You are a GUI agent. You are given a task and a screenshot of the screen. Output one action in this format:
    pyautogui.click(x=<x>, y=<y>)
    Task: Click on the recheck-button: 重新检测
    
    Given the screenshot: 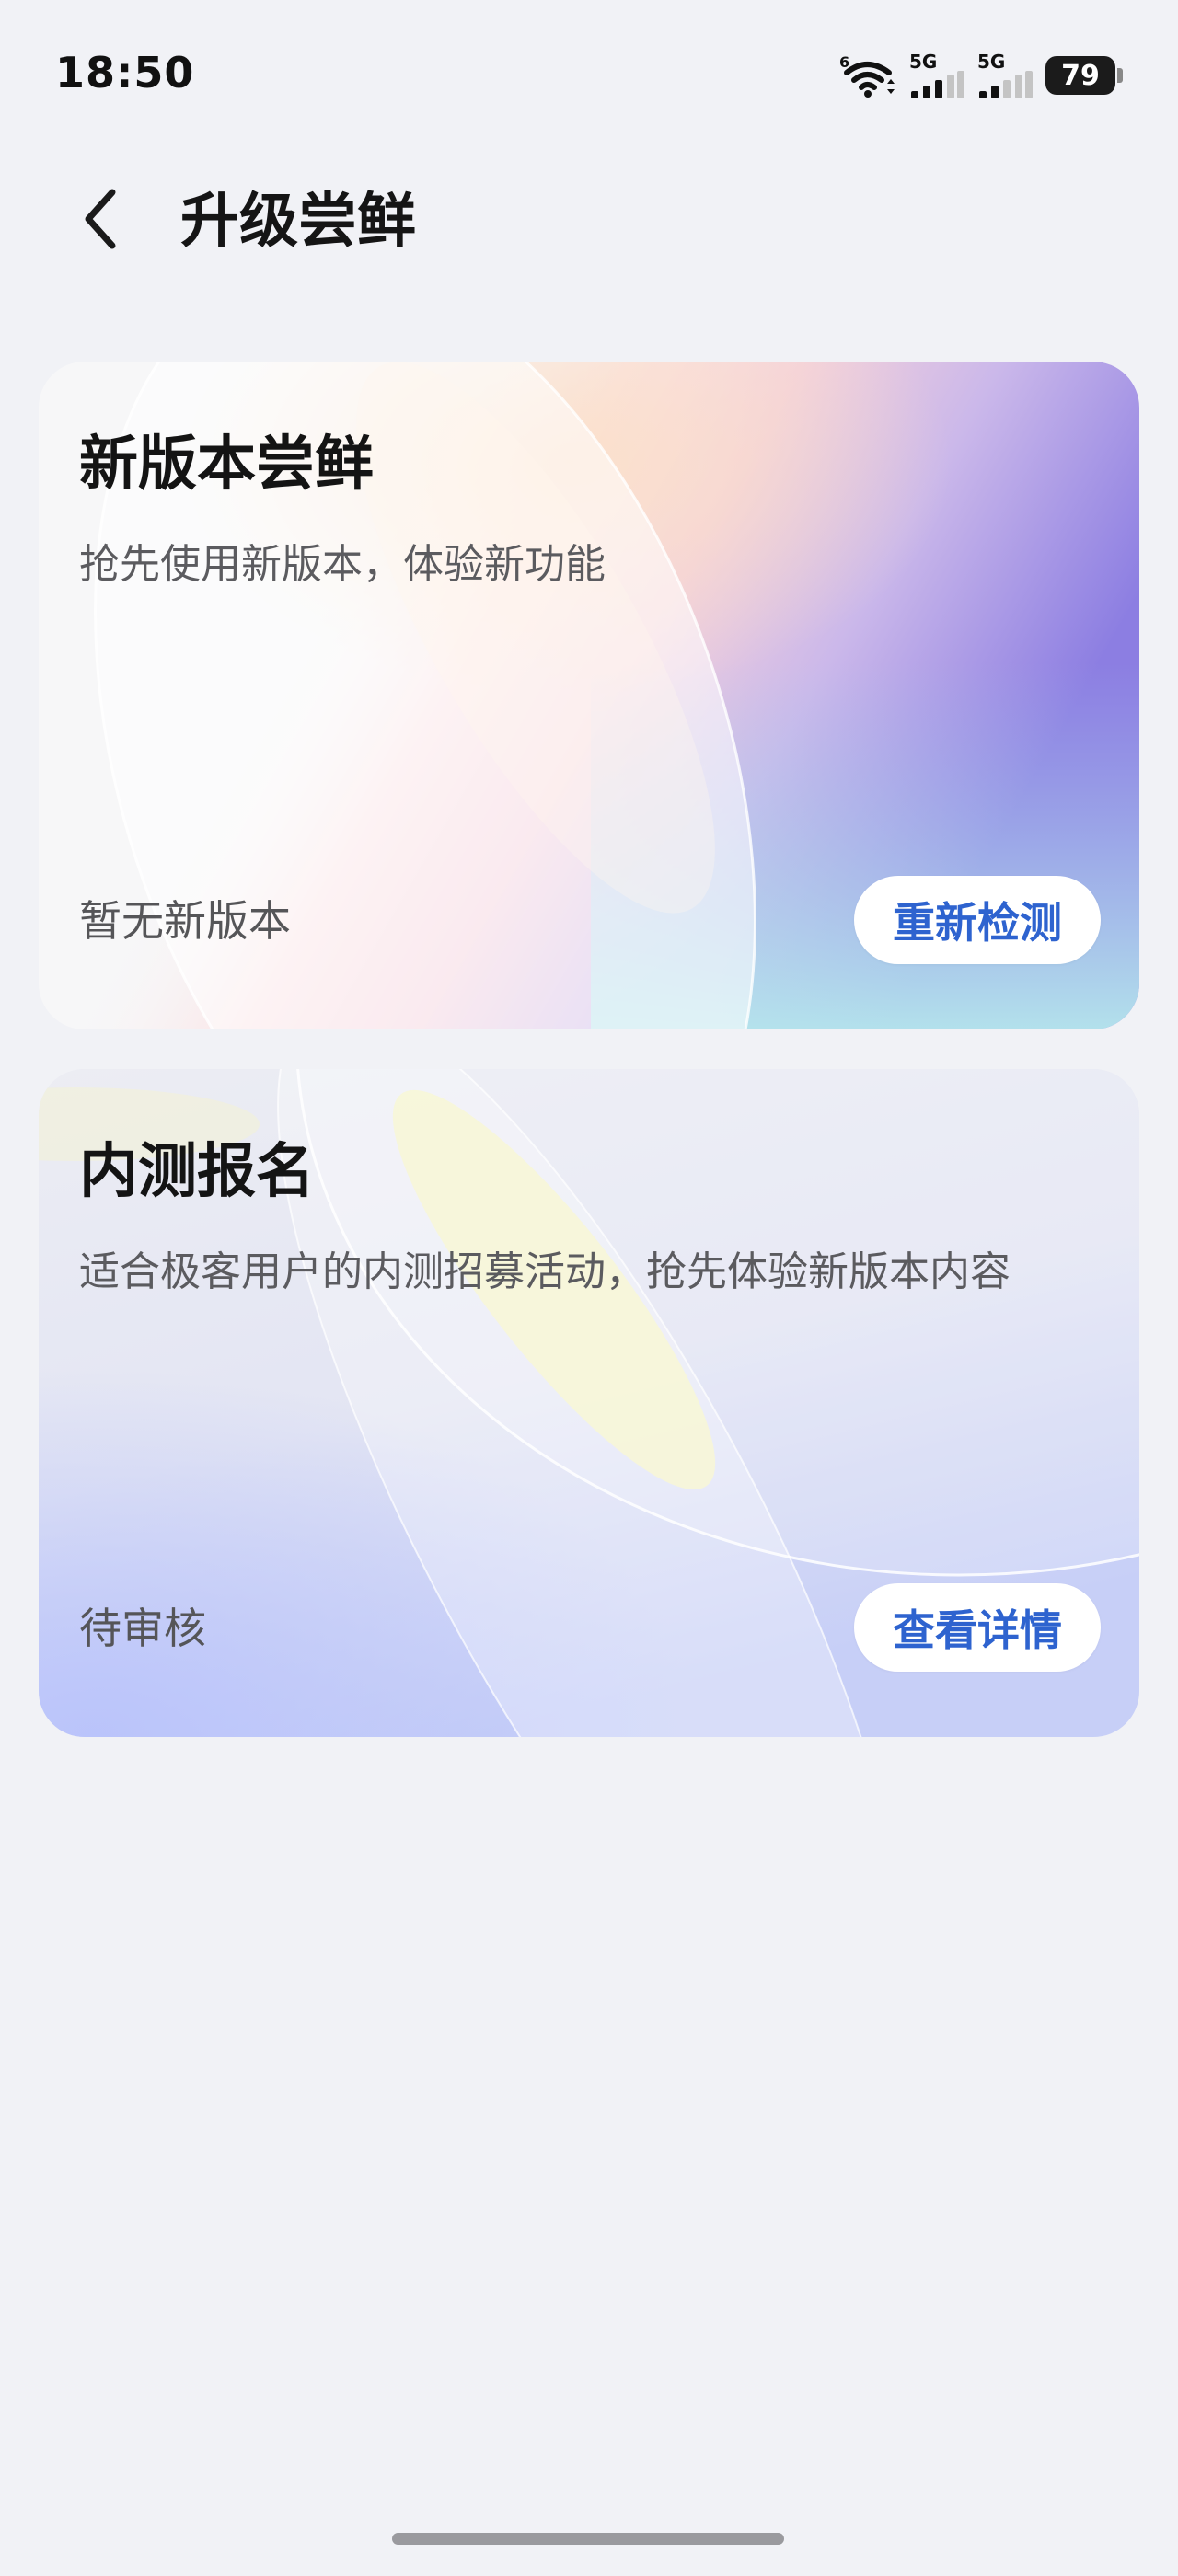 What is the action you would take?
    pyautogui.click(x=977, y=920)
    